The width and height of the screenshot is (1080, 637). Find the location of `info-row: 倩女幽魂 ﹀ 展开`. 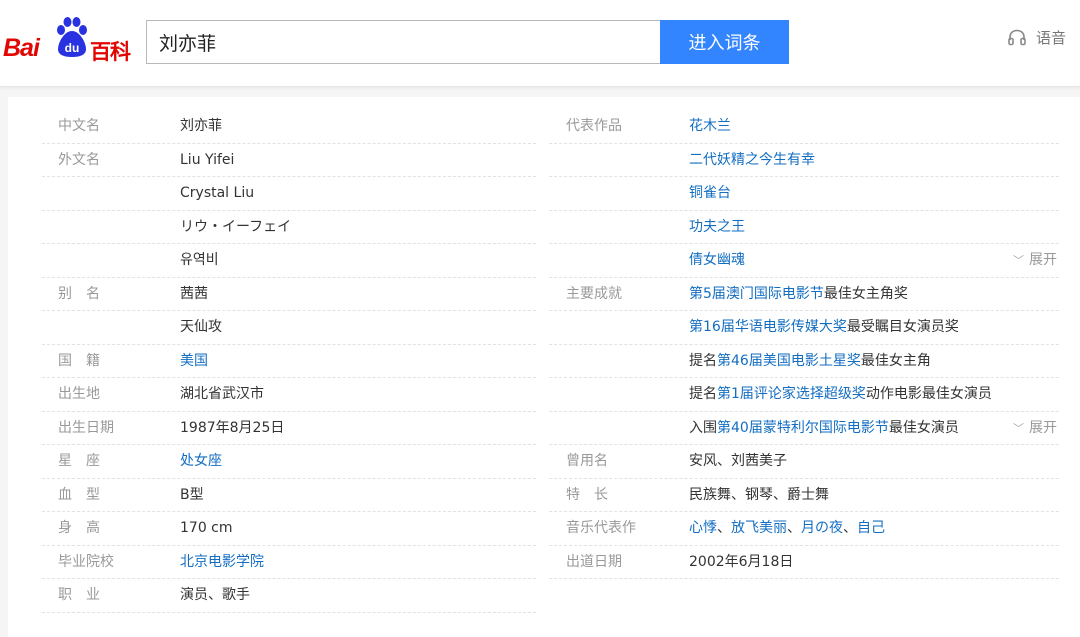

info-row: 倩女幽魂 ﹀ 展开 is located at coordinates (804, 261).